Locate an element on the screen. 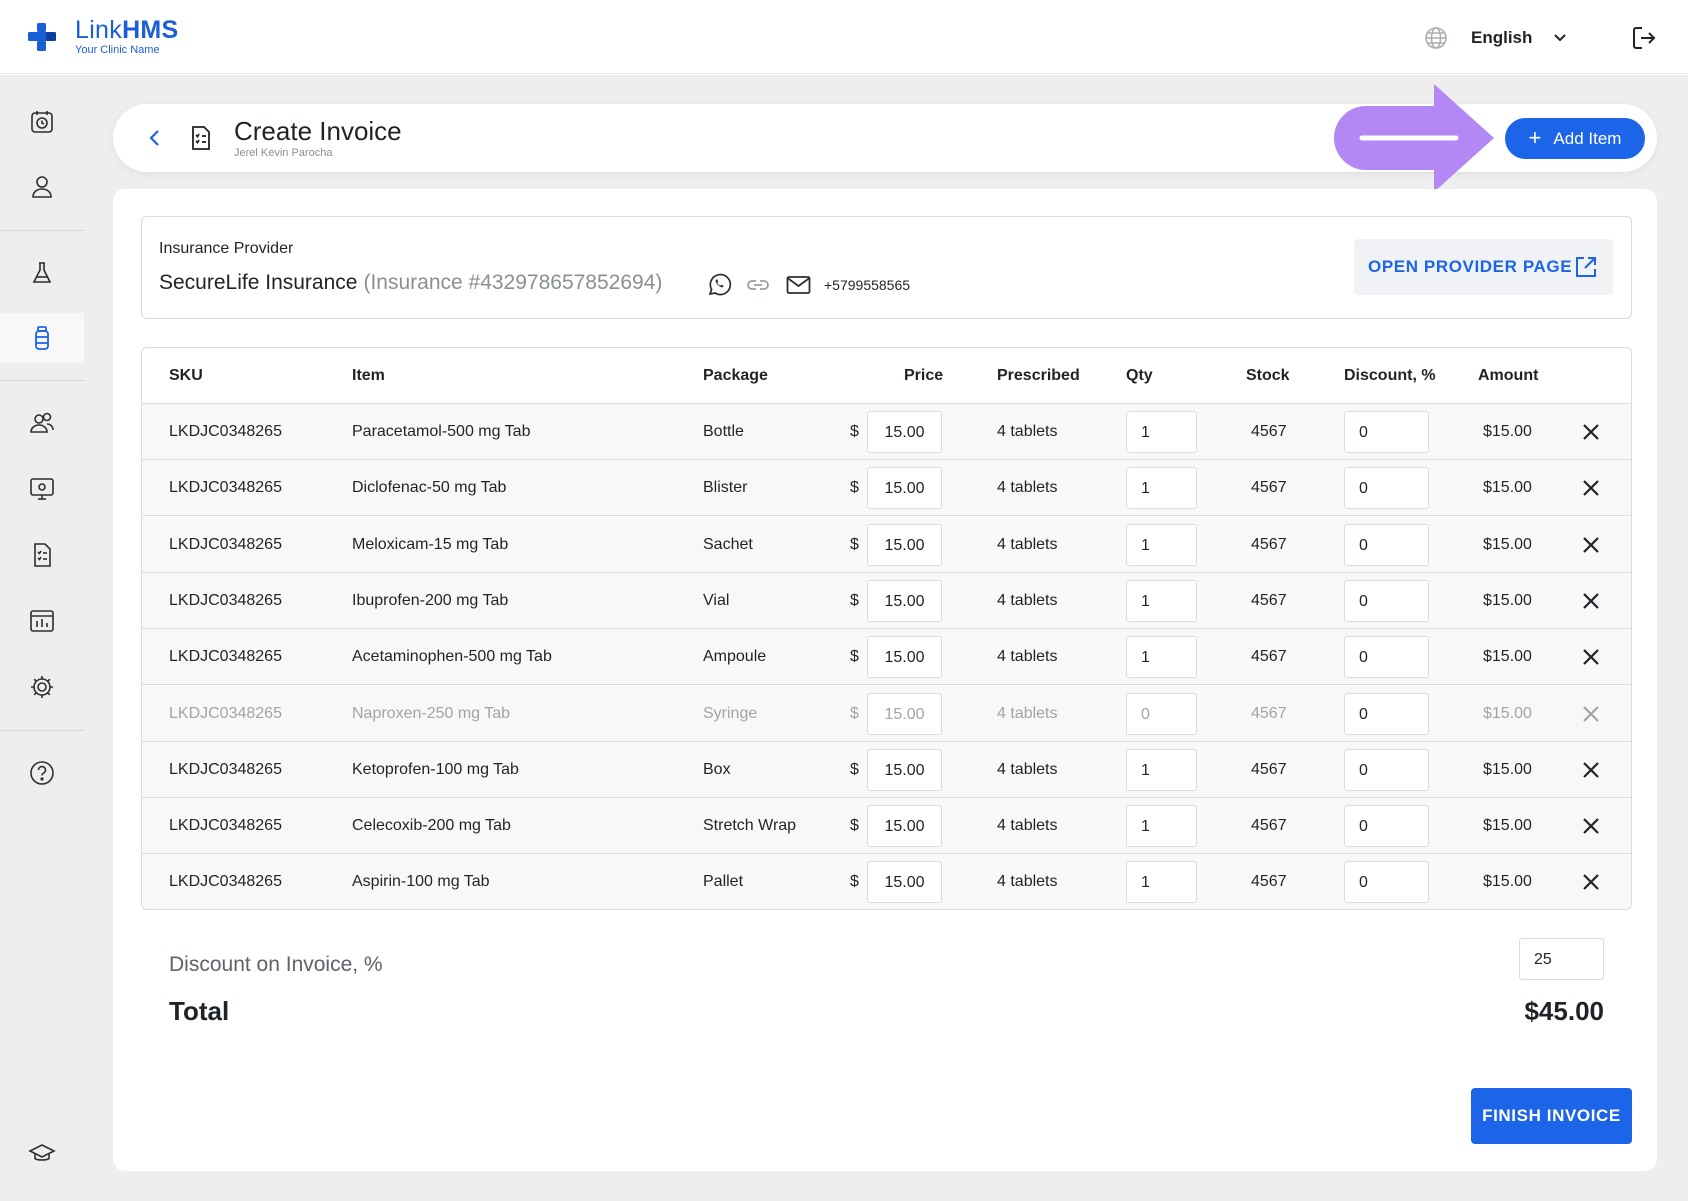 This screenshot has width=1688, height=1201. sidebar-item-reports is located at coordinates (42, 621).